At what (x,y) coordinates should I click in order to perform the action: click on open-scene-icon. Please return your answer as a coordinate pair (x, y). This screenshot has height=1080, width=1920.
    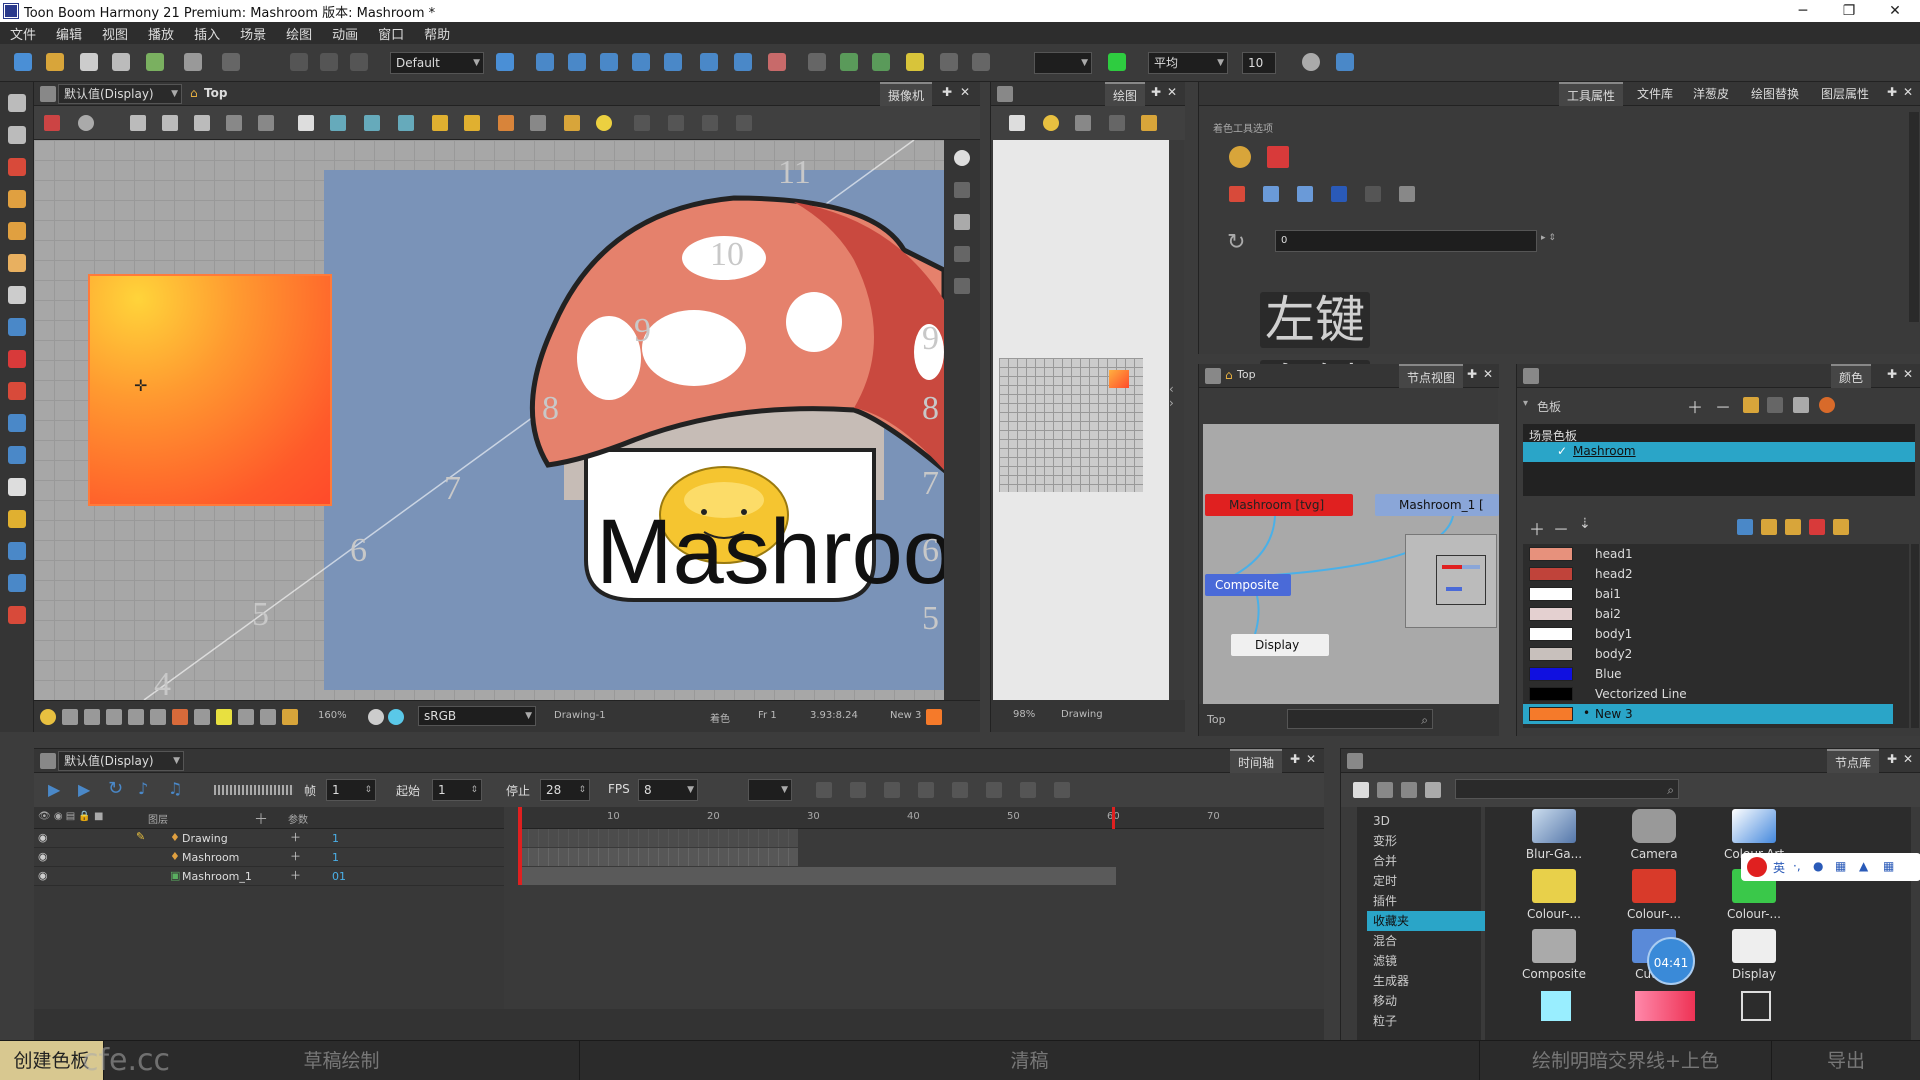
    Looking at the image, I should click on (55, 62).